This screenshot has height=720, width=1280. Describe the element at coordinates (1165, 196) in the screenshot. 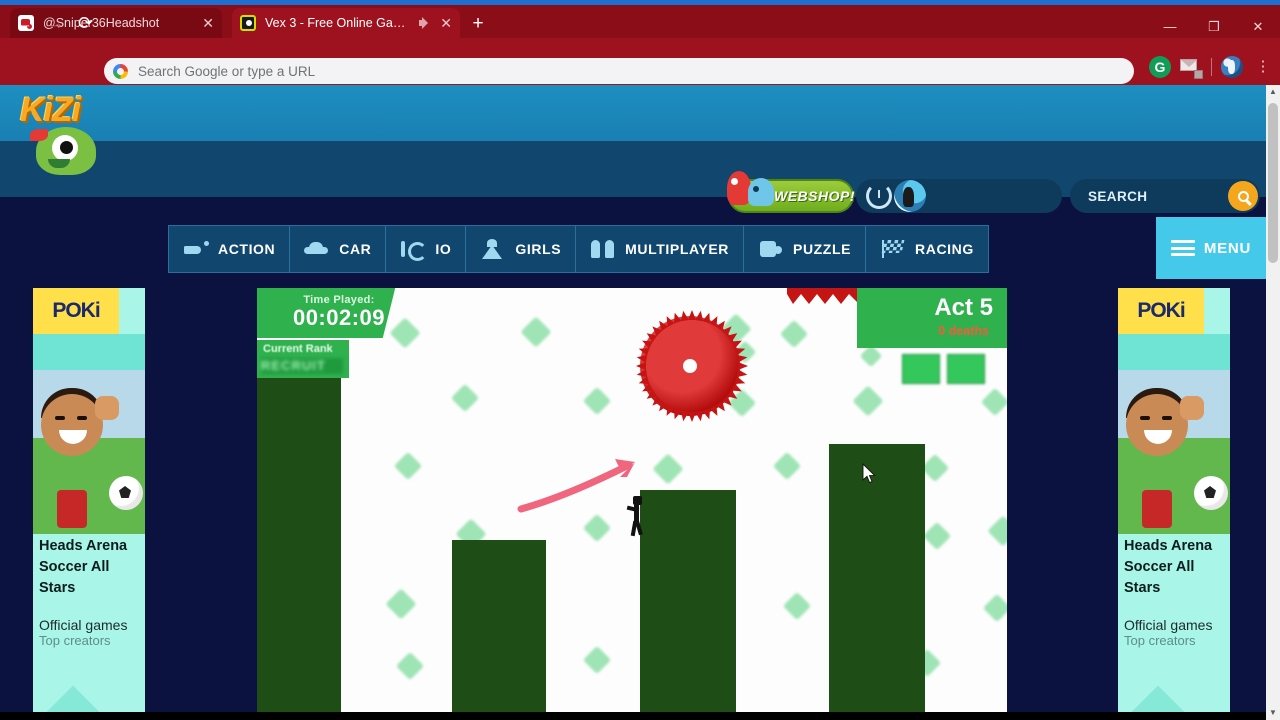

I see `site-search-box: SEARCH` at that location.